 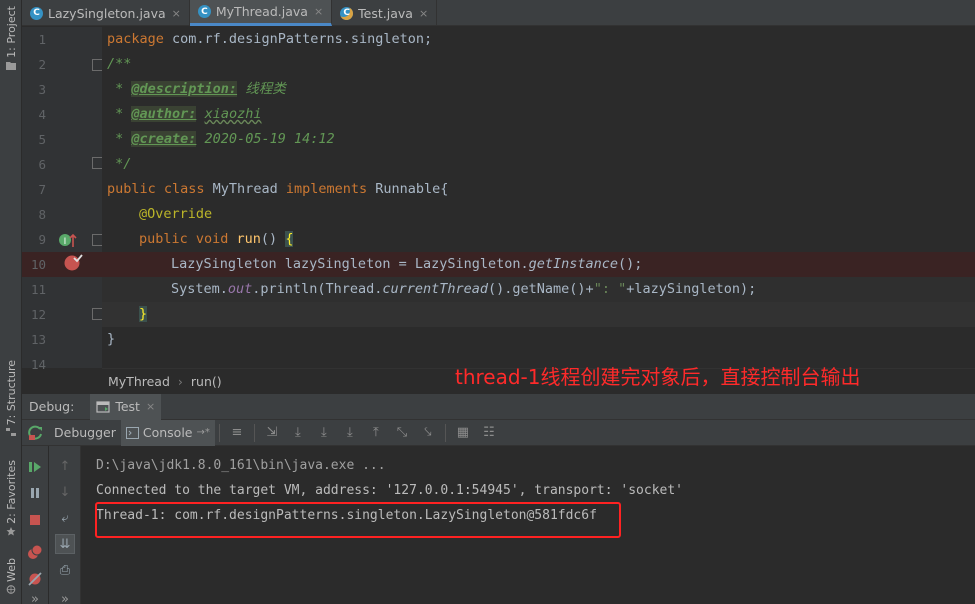 What do you see at coordinates (35, 467) in the screenshot?
I see `resume-icon` at bounding box center [35, 467].